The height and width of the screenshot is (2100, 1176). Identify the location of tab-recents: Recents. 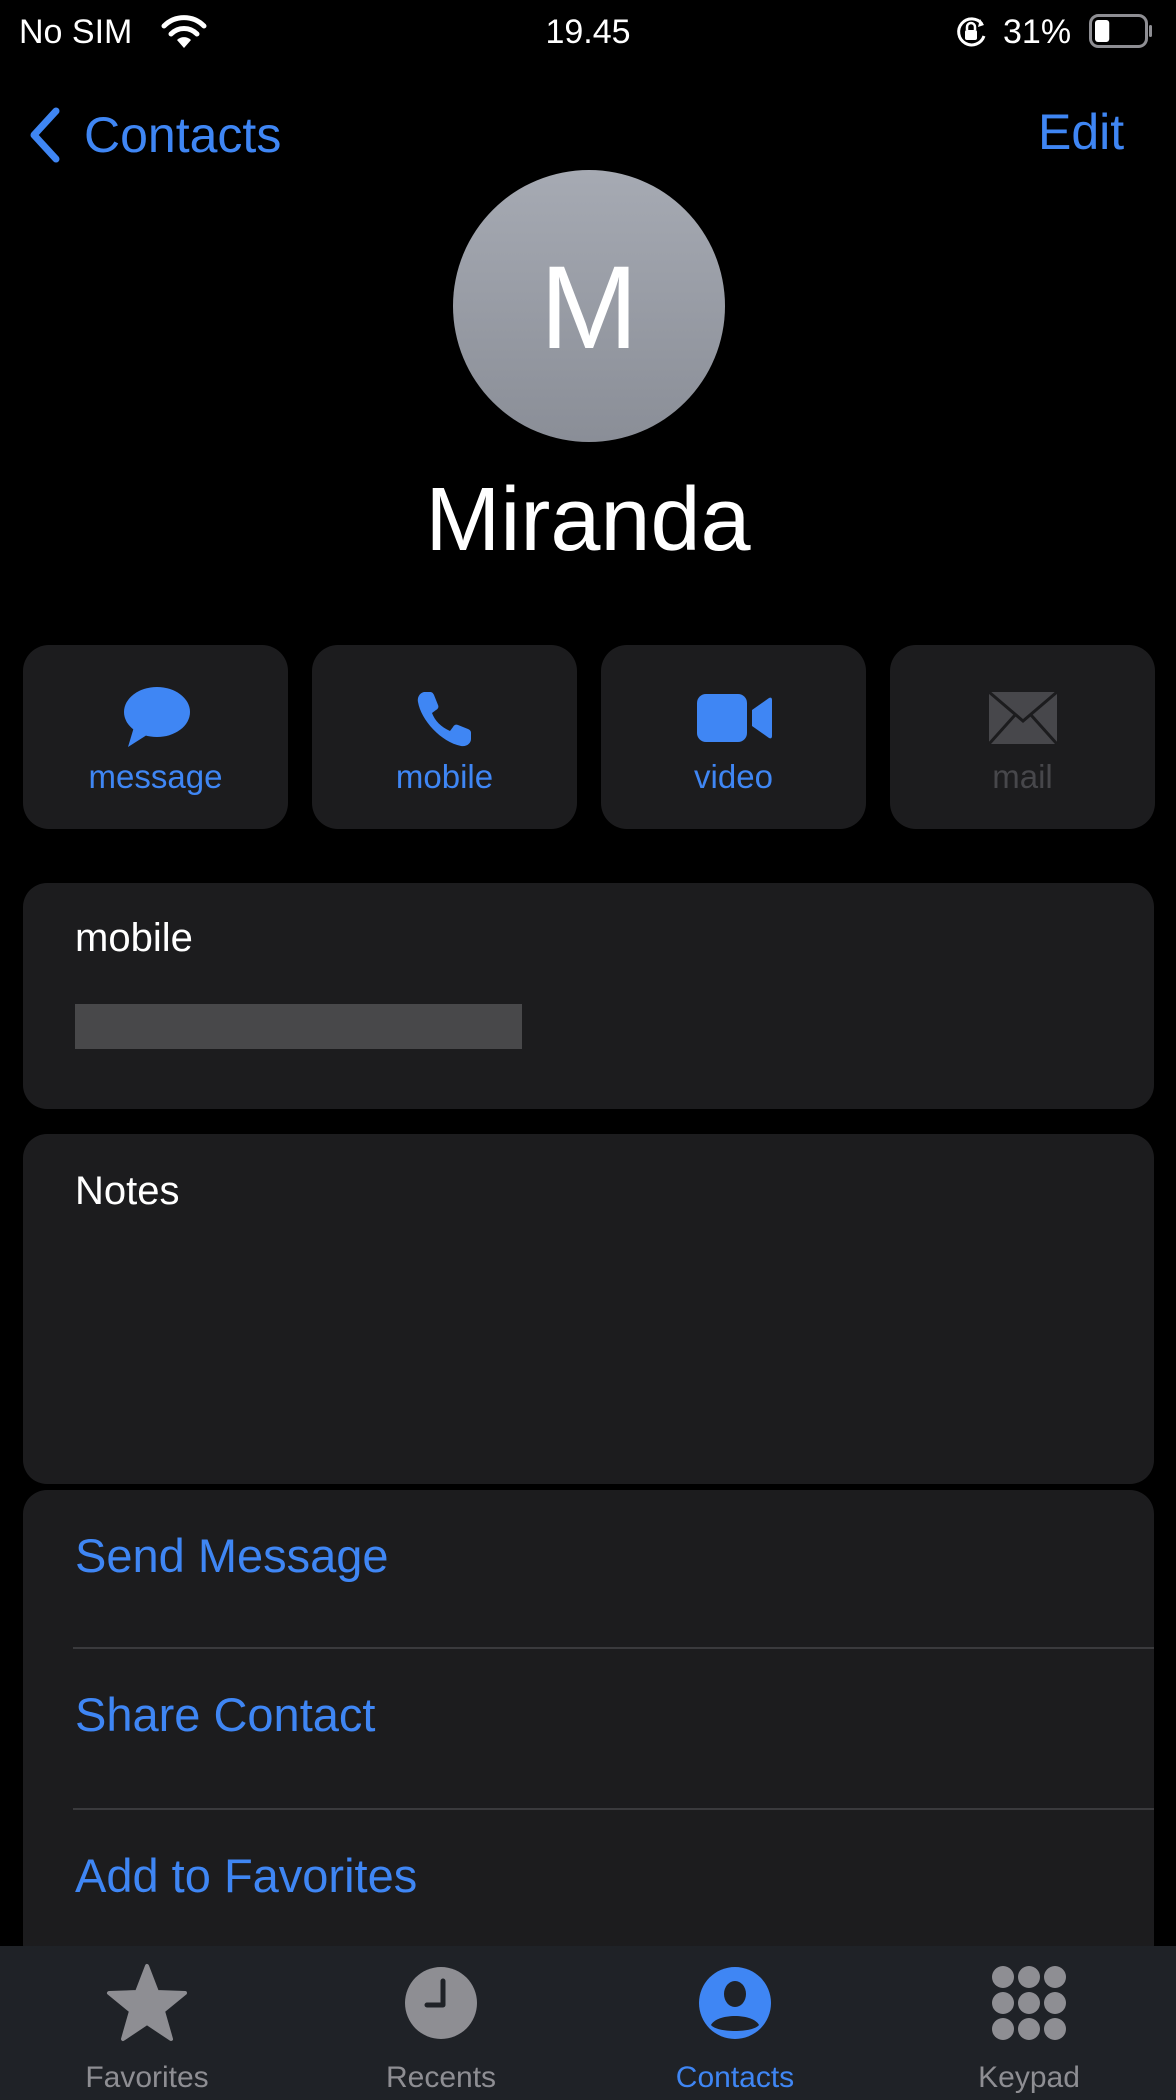
(441, 2023).